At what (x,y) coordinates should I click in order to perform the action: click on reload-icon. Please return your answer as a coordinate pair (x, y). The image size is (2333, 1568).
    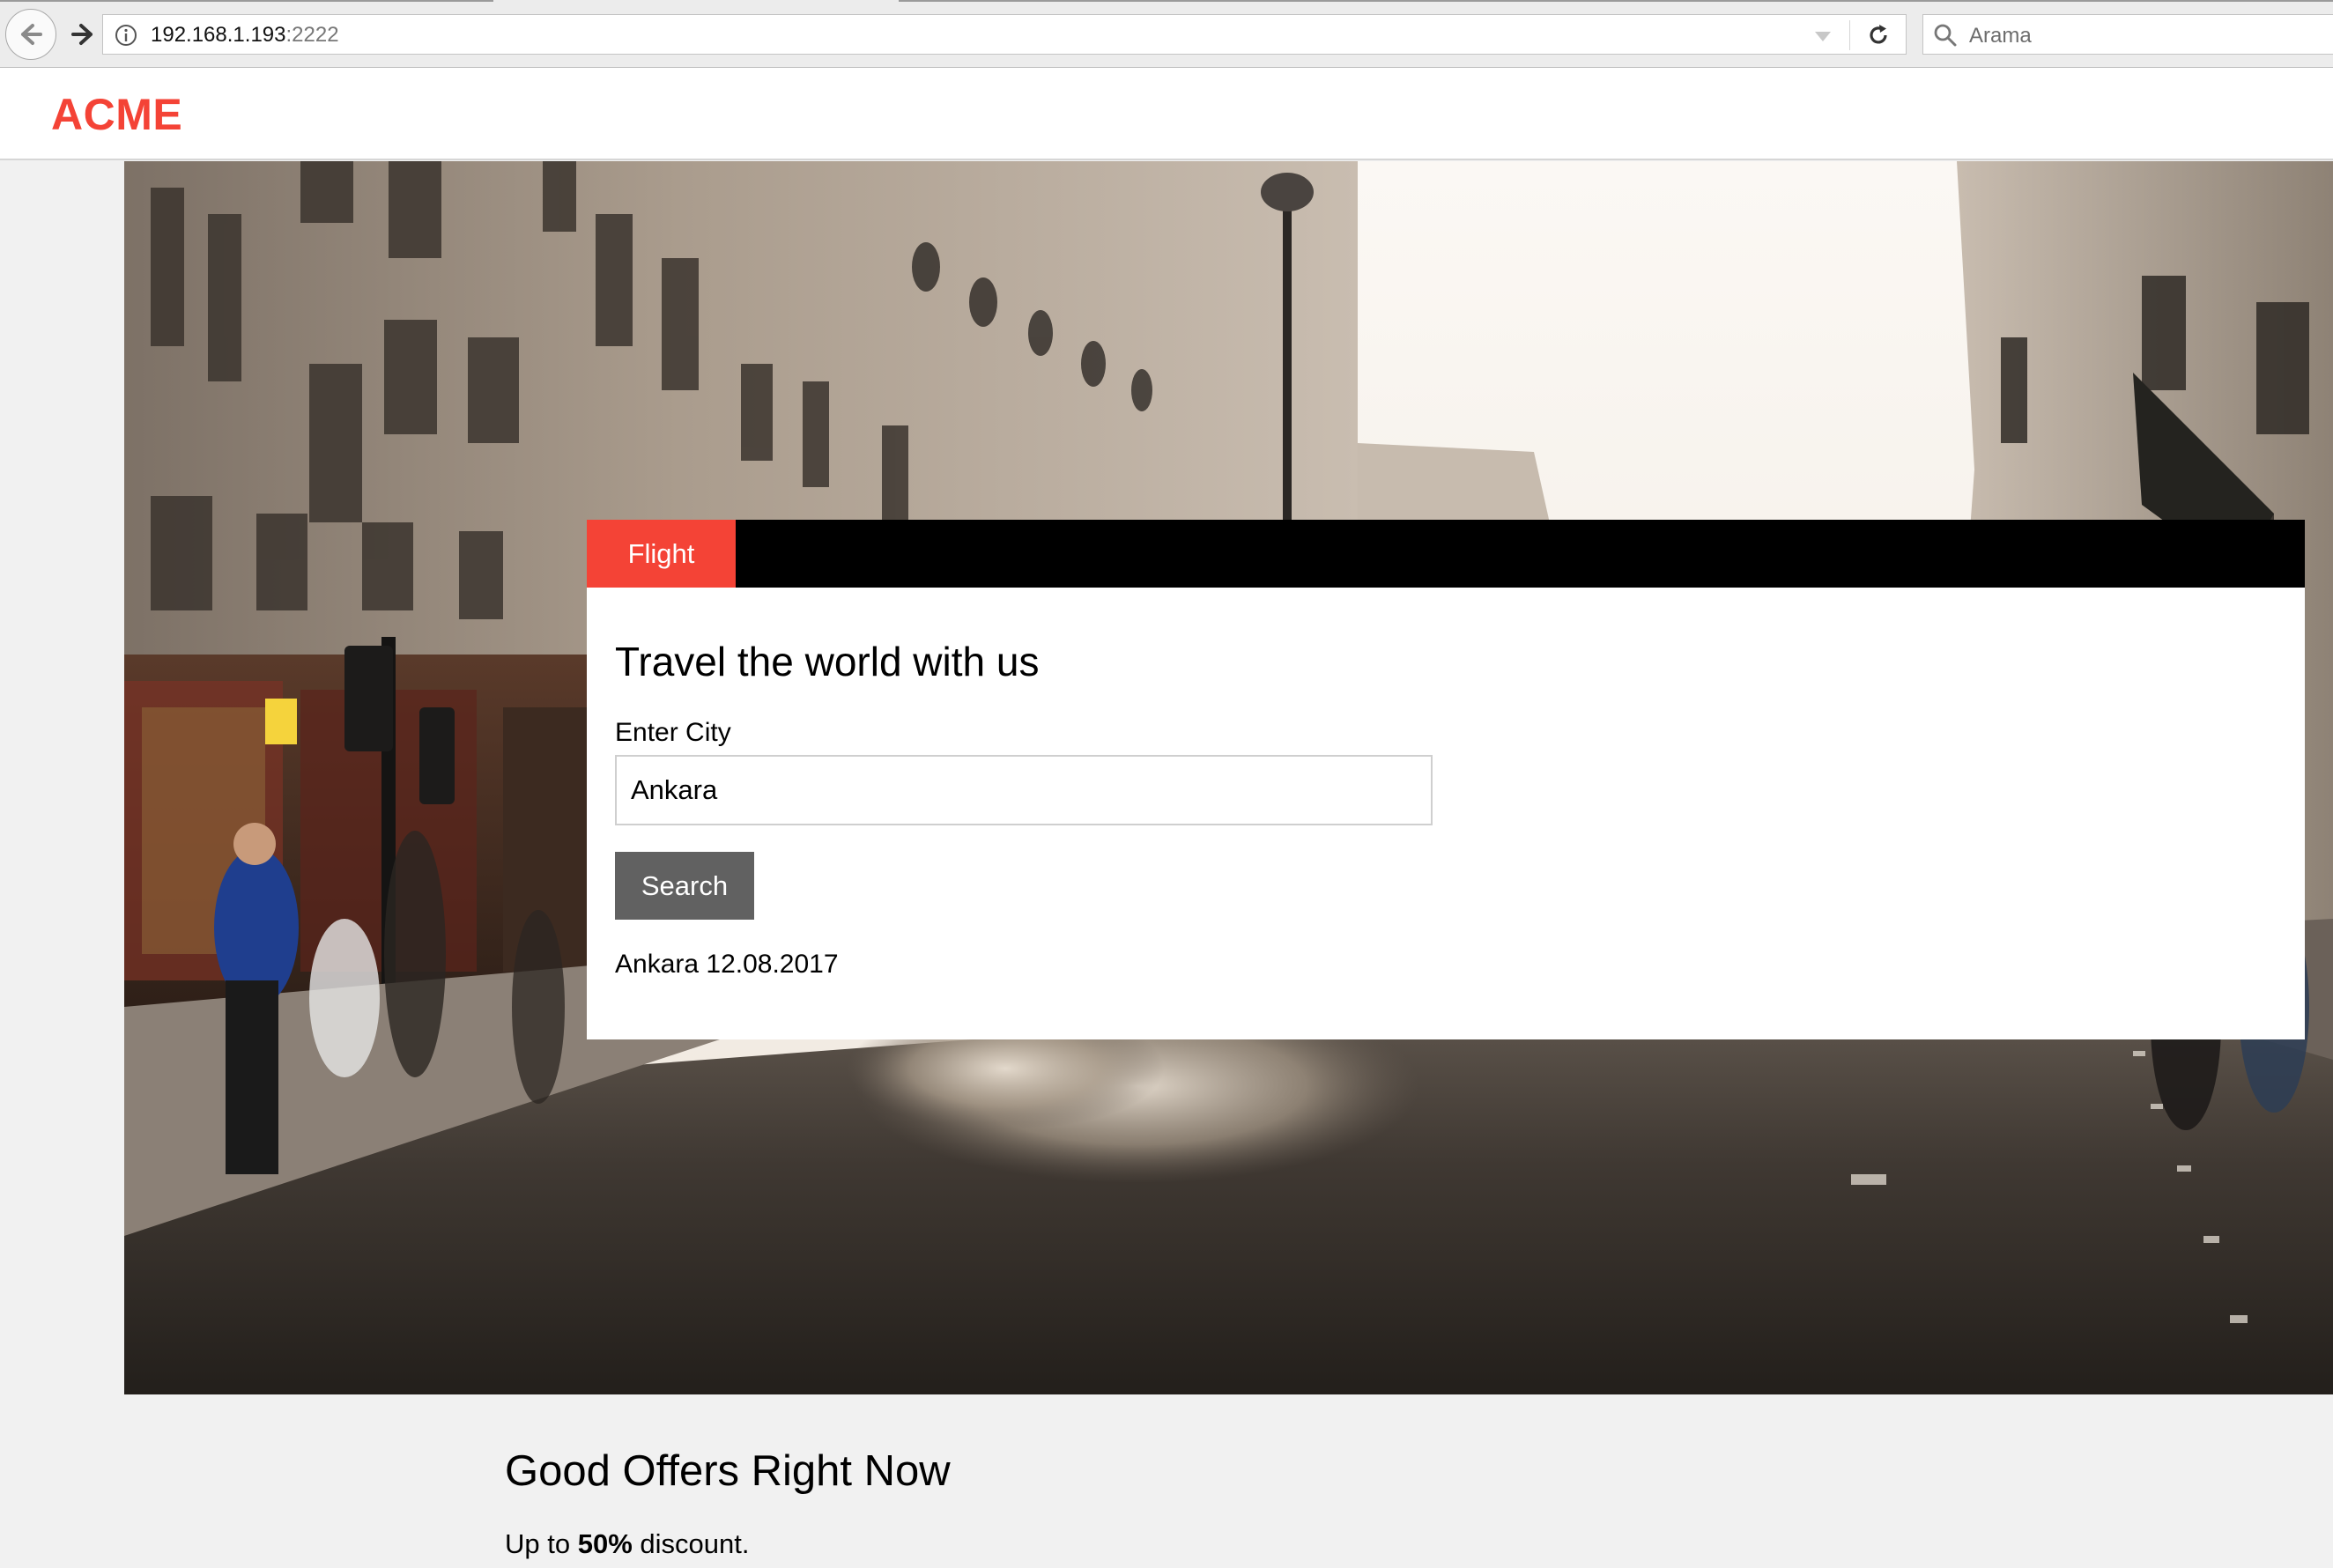
    Looking at the image, I should click on (1878, 35).